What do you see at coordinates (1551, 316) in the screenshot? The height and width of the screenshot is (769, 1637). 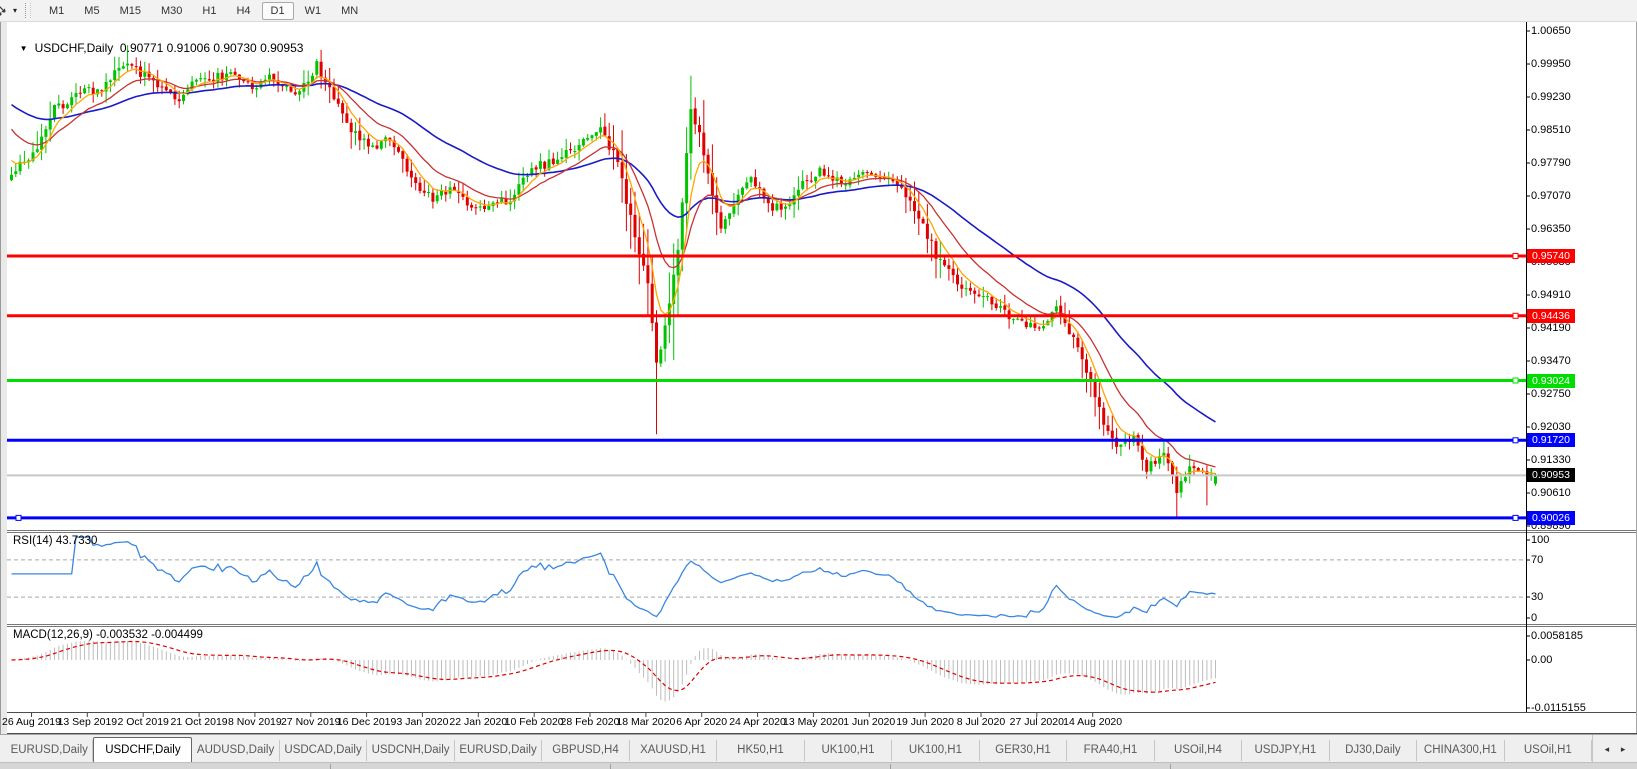 I see `hline-price-label-0.94436: 0.94436` at bounding box center [1551, 316].